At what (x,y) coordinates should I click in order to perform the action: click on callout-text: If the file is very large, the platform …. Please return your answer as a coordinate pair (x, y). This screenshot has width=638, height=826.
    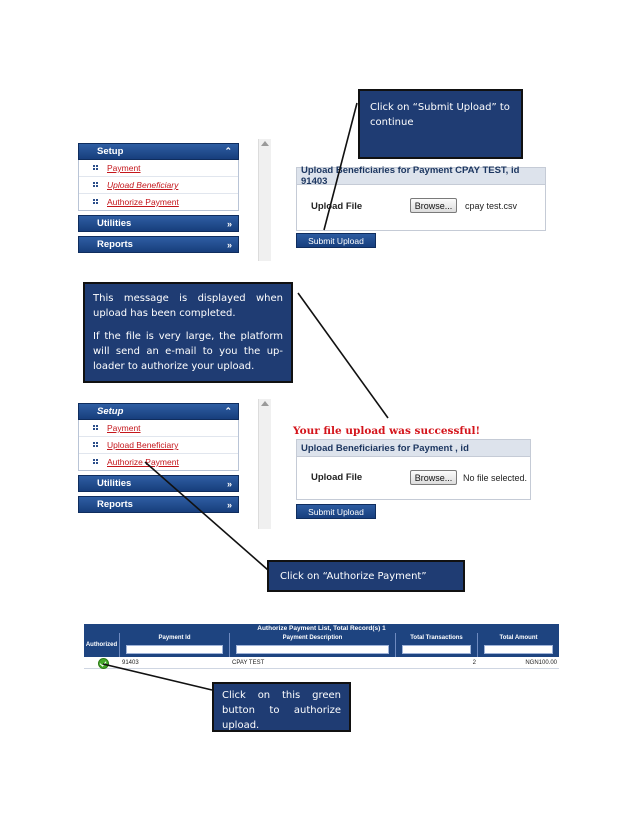
    Looking at the image, I should click on (188, 351).